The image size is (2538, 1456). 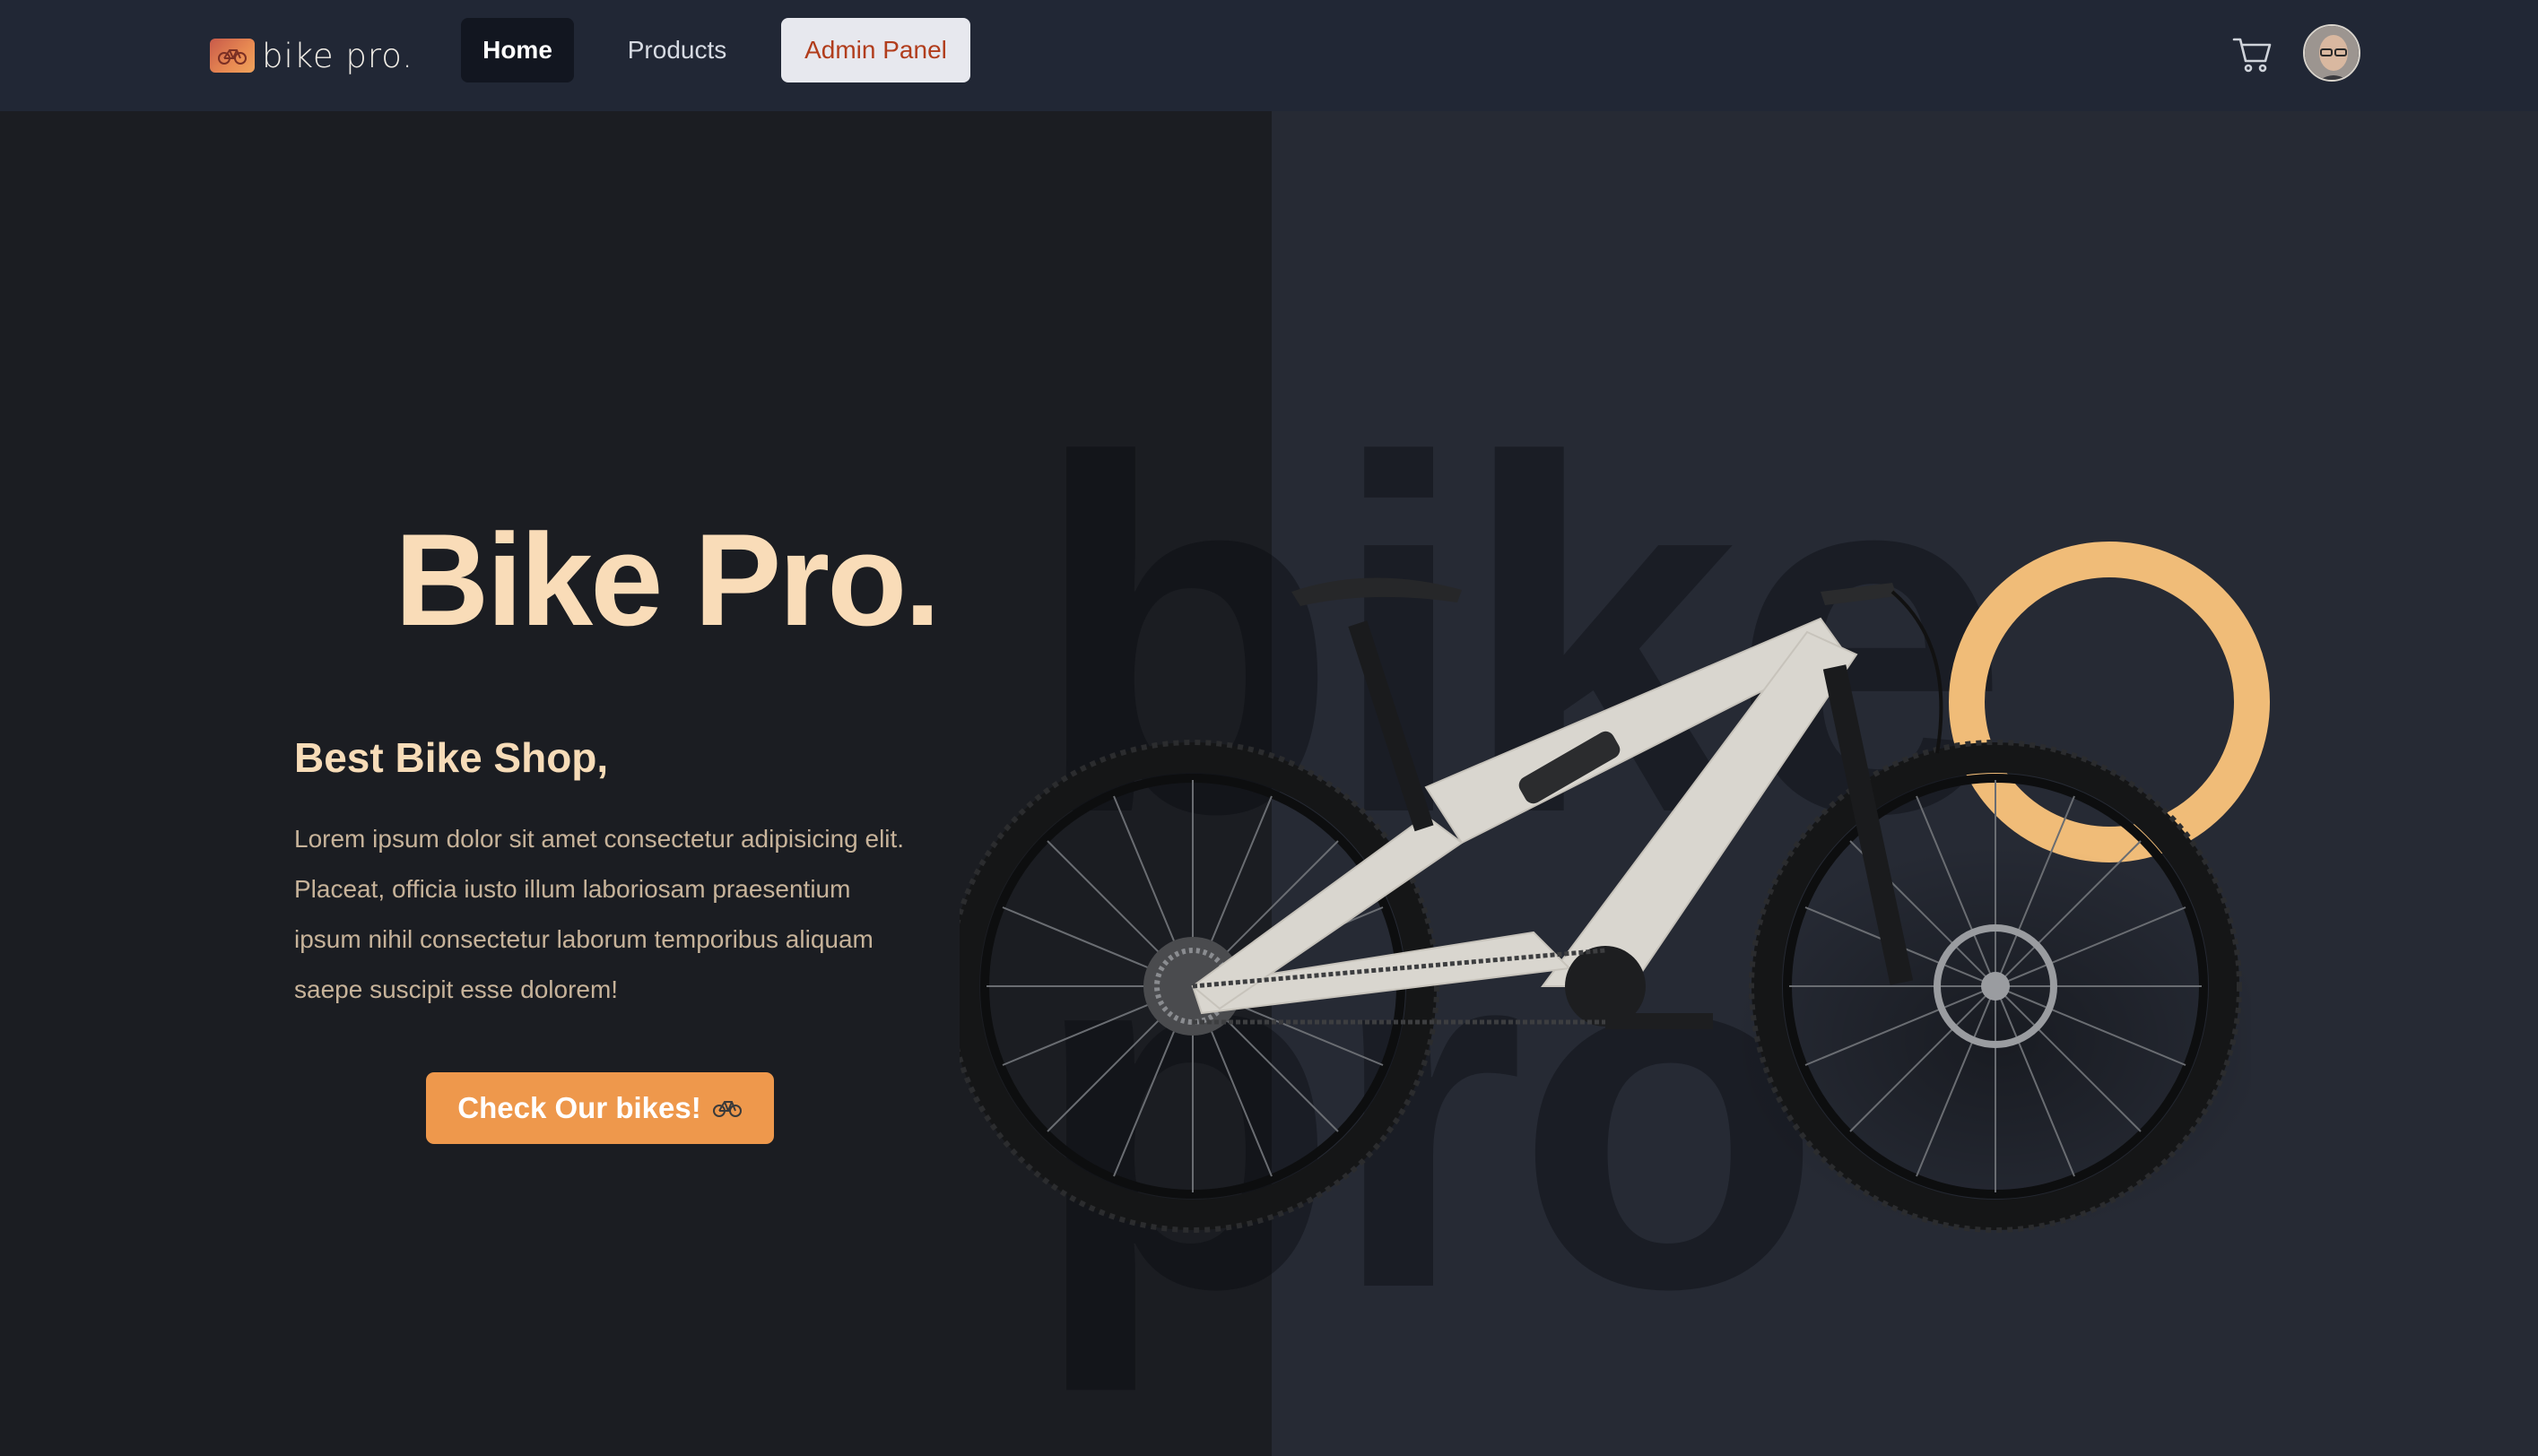 What do you see at coordinates (1269, 55) in the screenshot?
I see `top-navbar: bike pro. Home Products Admin Panel` at bounding box center [1269, 55].